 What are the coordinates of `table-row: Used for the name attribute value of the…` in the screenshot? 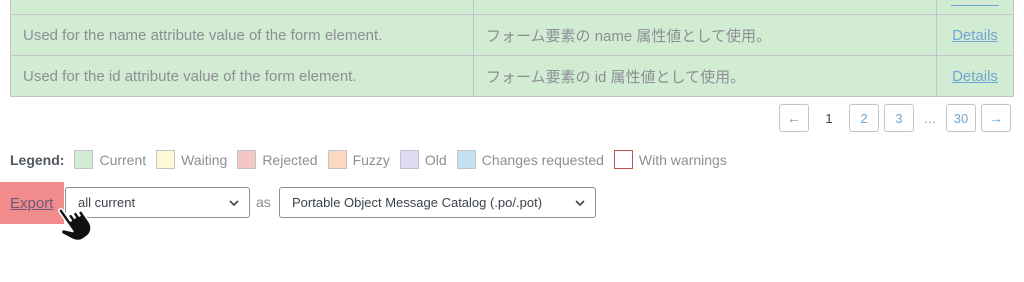 It's located at (512, 34).